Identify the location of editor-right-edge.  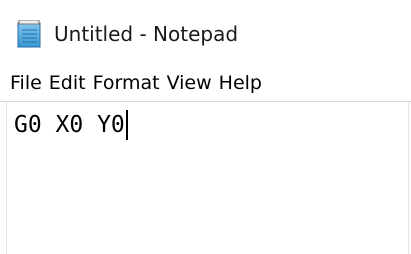
(408, 177).